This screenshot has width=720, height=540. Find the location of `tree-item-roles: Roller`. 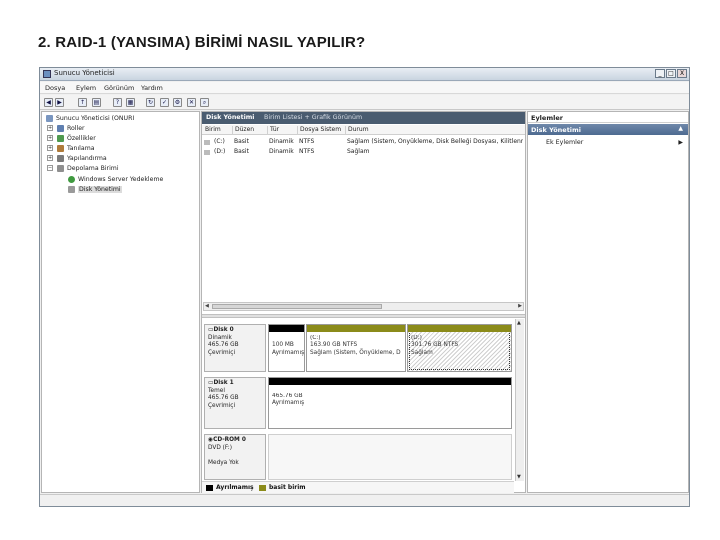

tree-item-roles: Roller is located at coordinates (76, 128).